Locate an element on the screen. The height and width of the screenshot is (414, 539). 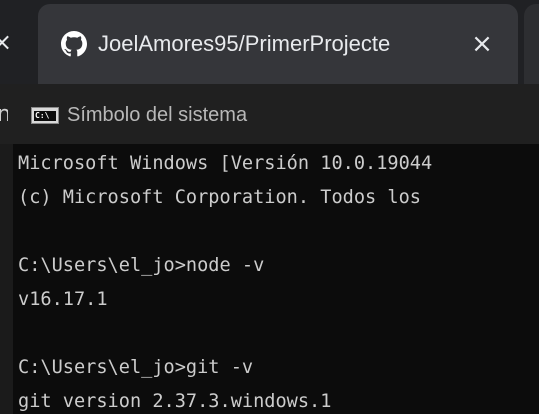
previous-tab-close-button: × is located at coordinates (7, 42).